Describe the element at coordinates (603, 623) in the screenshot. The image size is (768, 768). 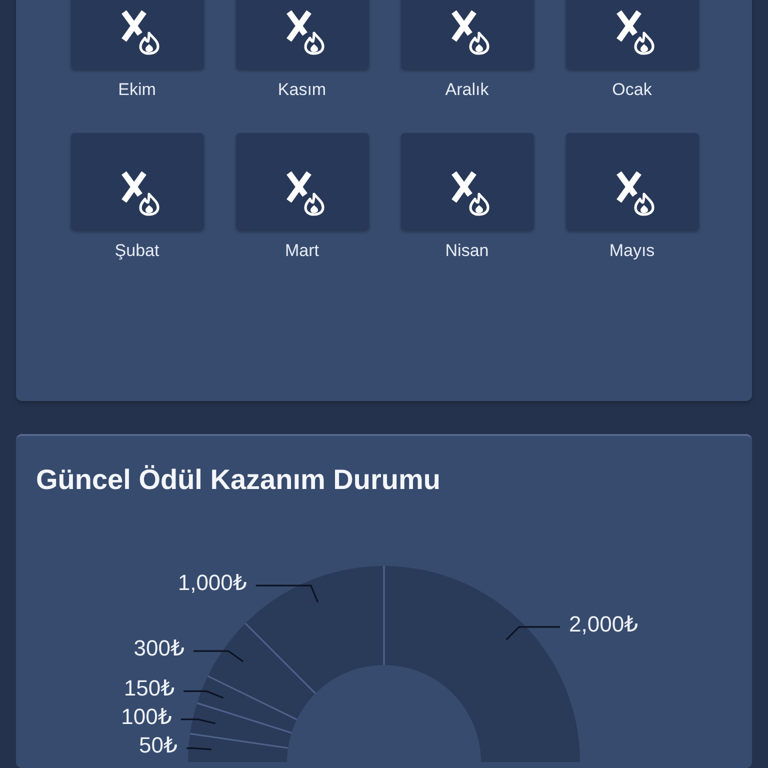
I see `slice-label: 2,000₺` at that location.